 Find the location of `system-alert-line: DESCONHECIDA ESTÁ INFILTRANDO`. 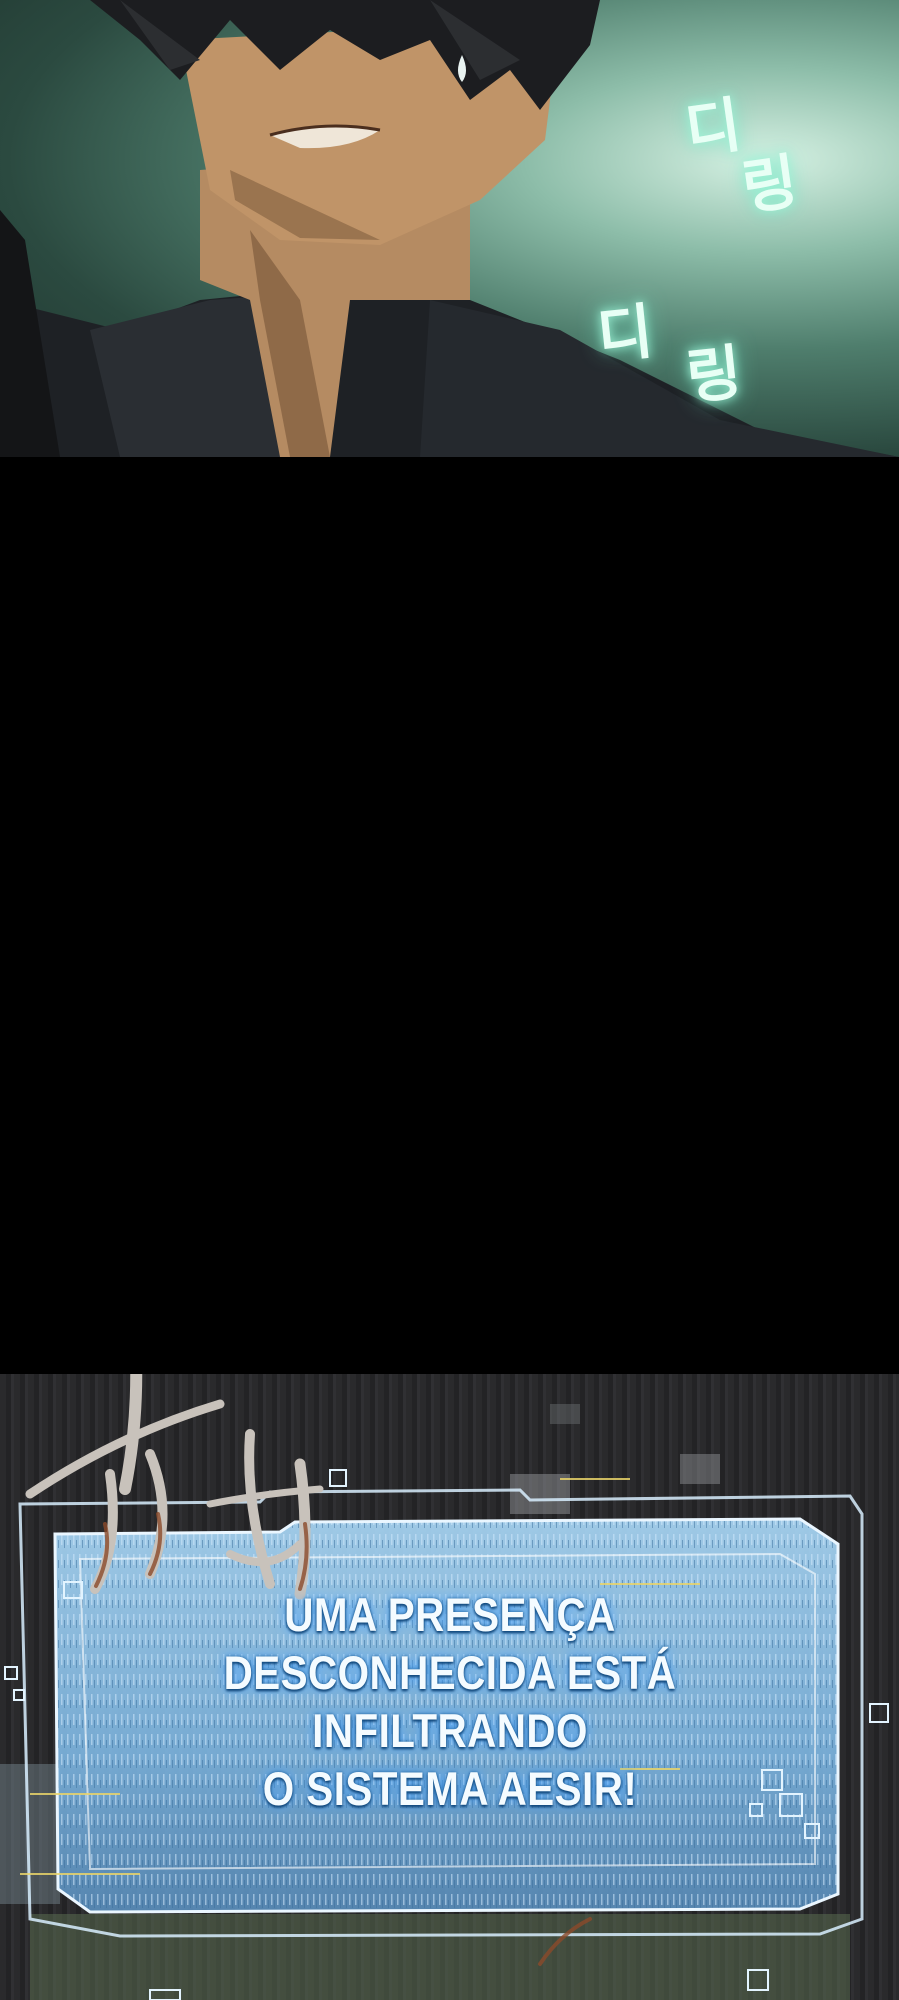

system-alert-line: DESCONHECIDA ESTÁ INFILTRANDO is located at coordinates (450, 1701).